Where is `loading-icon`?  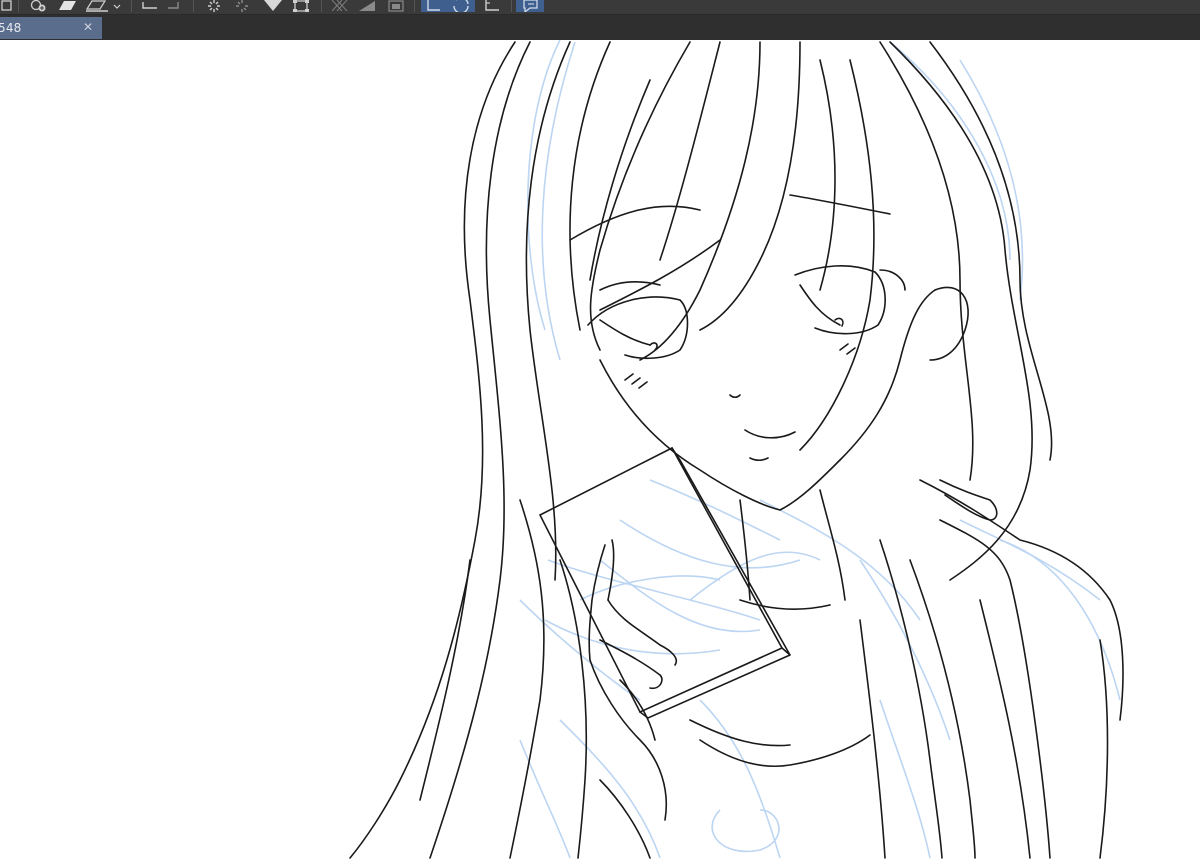
loading-icon is located at coordinates (214, 6).